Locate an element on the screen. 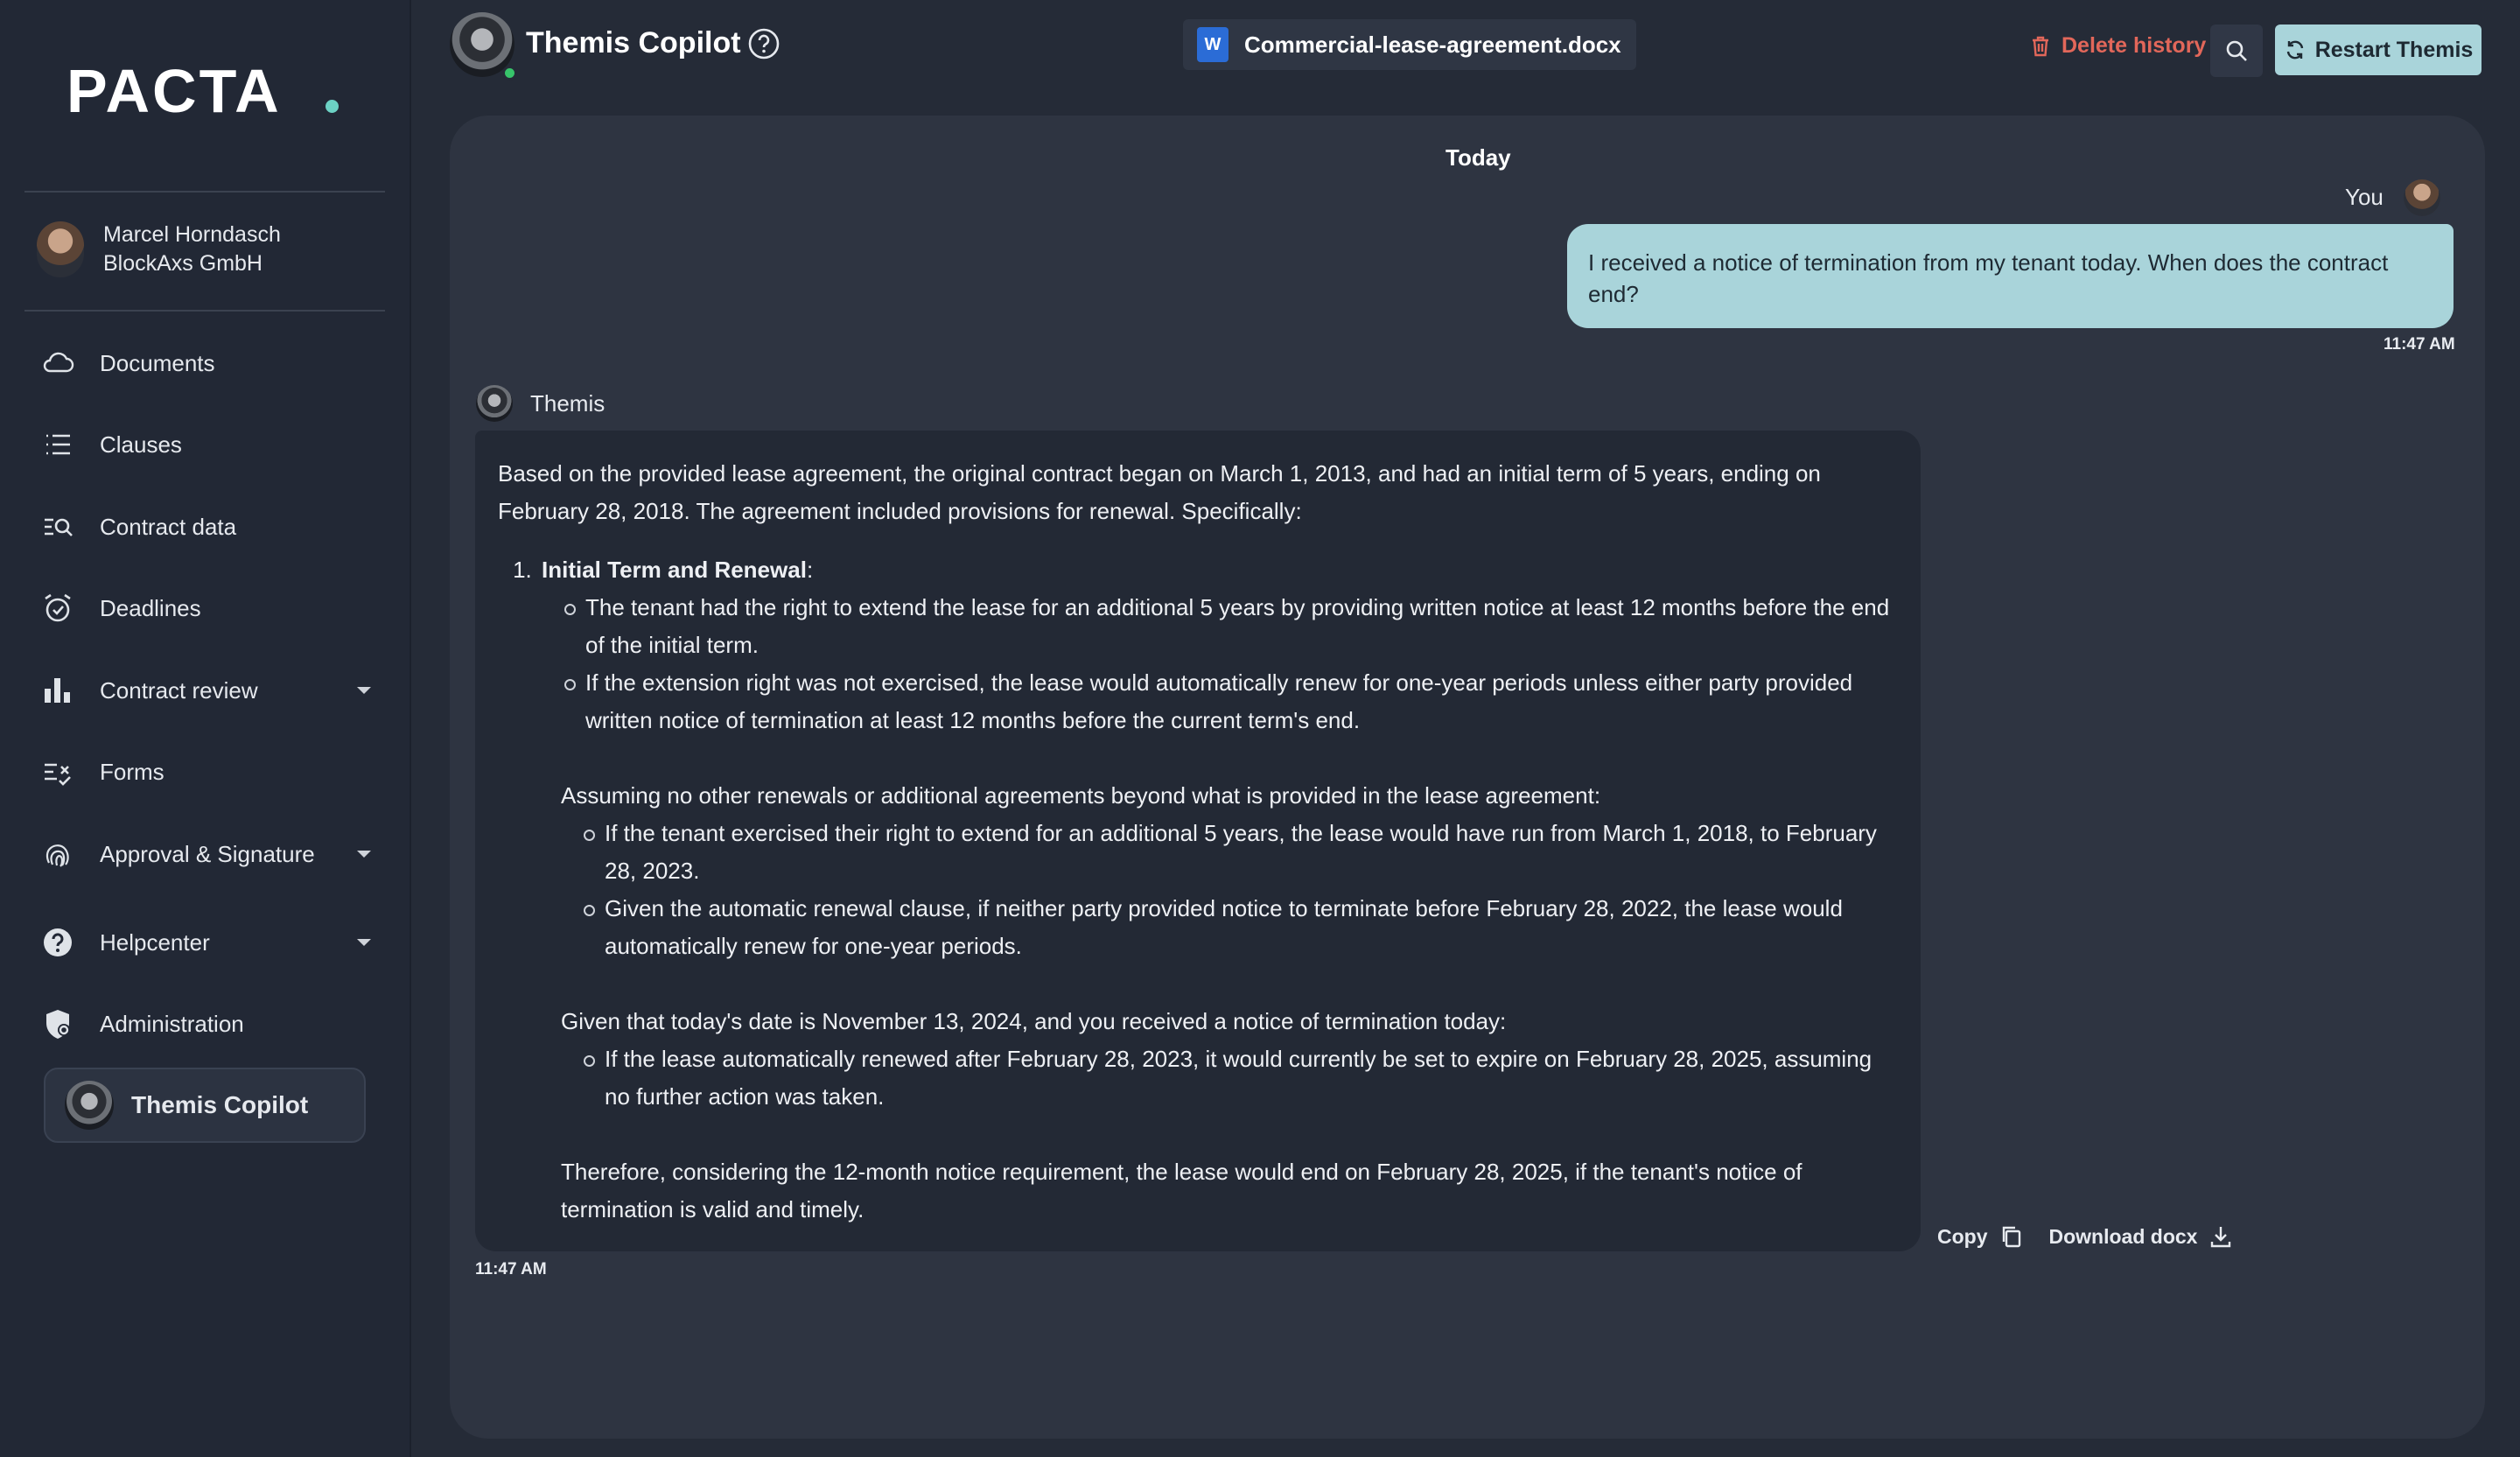  logo-dot is located at coordinates (332, 106).